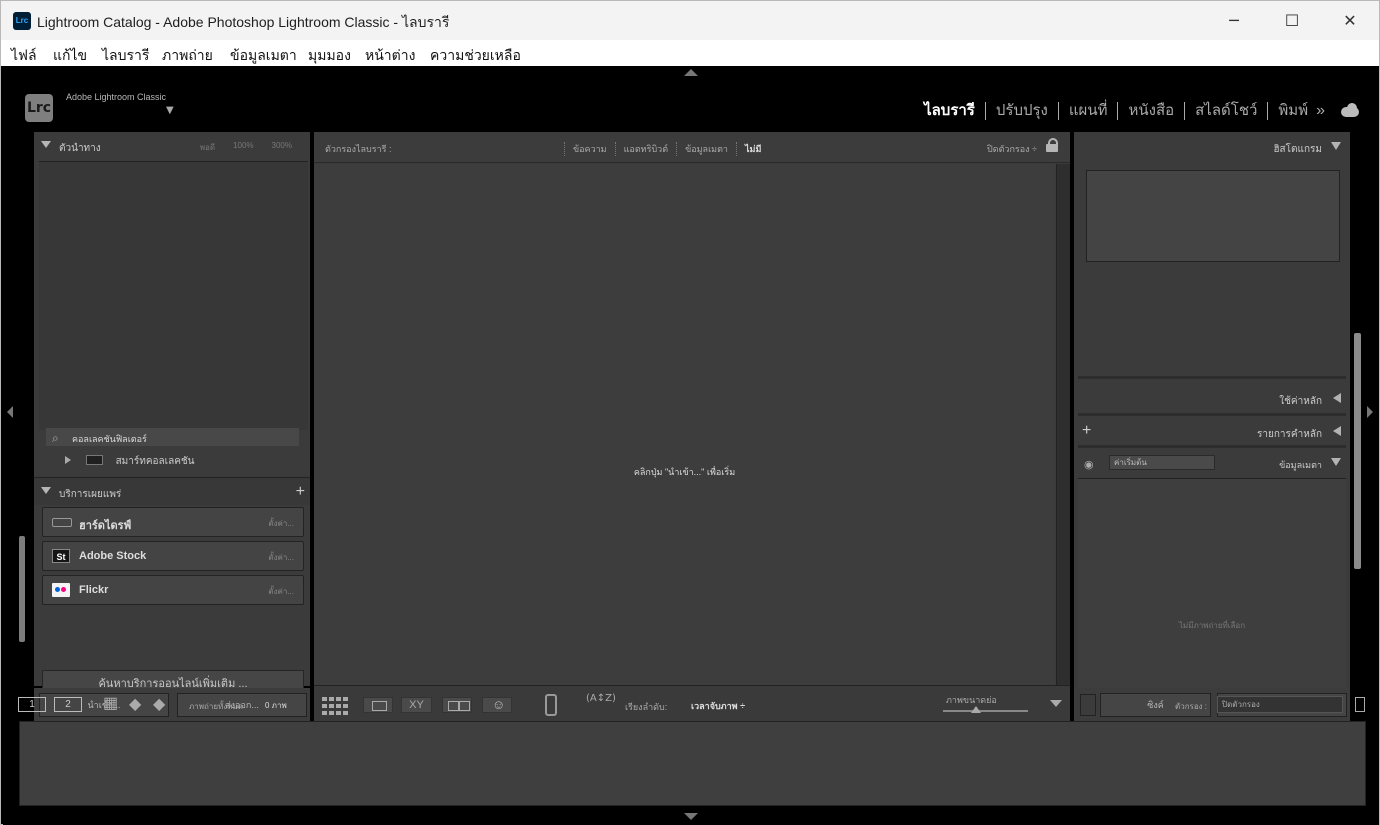 The image size is (1380, 825). Describe the element at coordinates (358, 149) in the screenshot. I see `library-filter-label: ตัวกรองไลบรารี :` at that location.